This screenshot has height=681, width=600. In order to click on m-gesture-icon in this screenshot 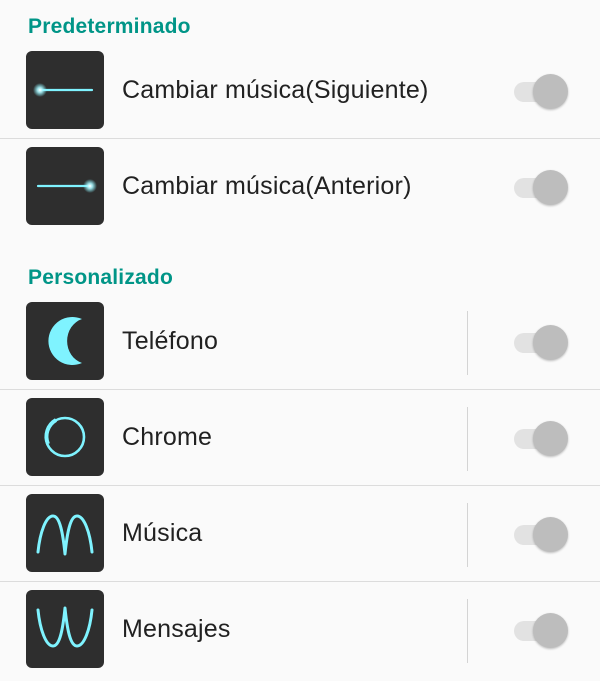, I will do `click(65, 533)`.